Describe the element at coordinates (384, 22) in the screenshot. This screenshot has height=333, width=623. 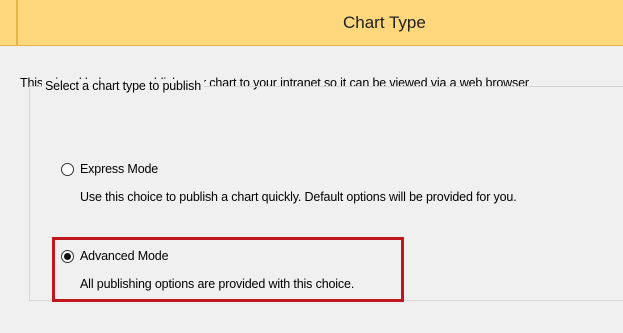
I see `page-title: Chart Type` at that location.